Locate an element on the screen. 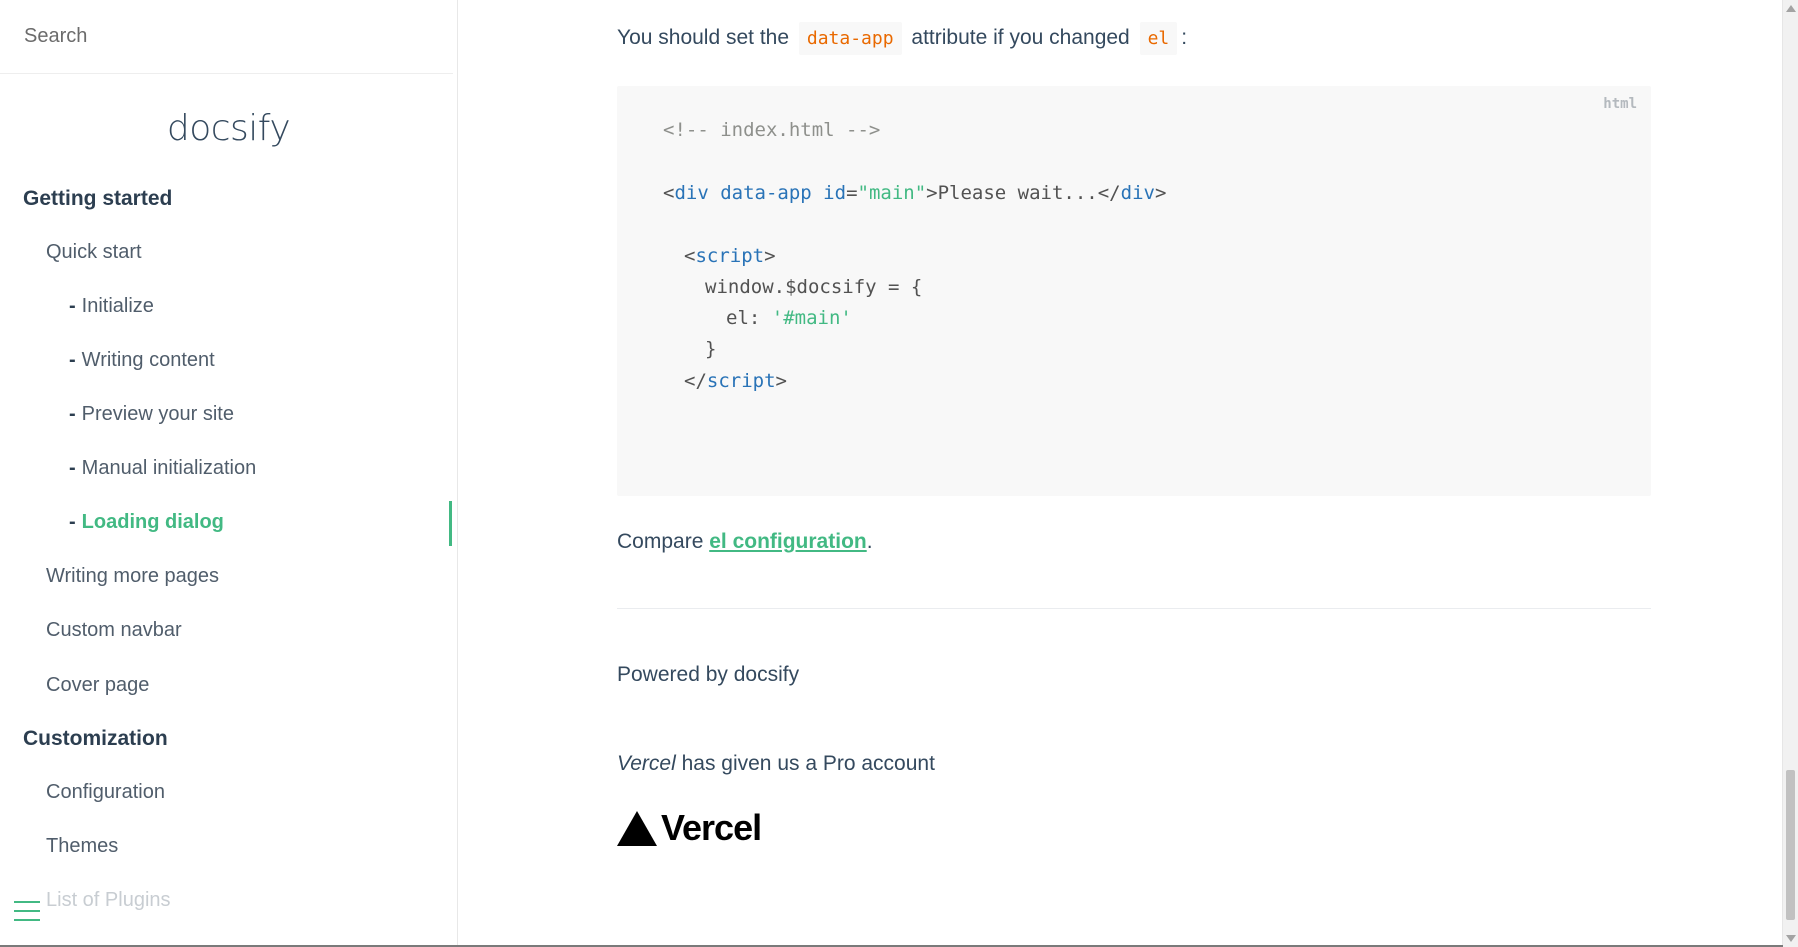  intro-text-middle: attribute if you changed is located at coordinates (1020, 37).